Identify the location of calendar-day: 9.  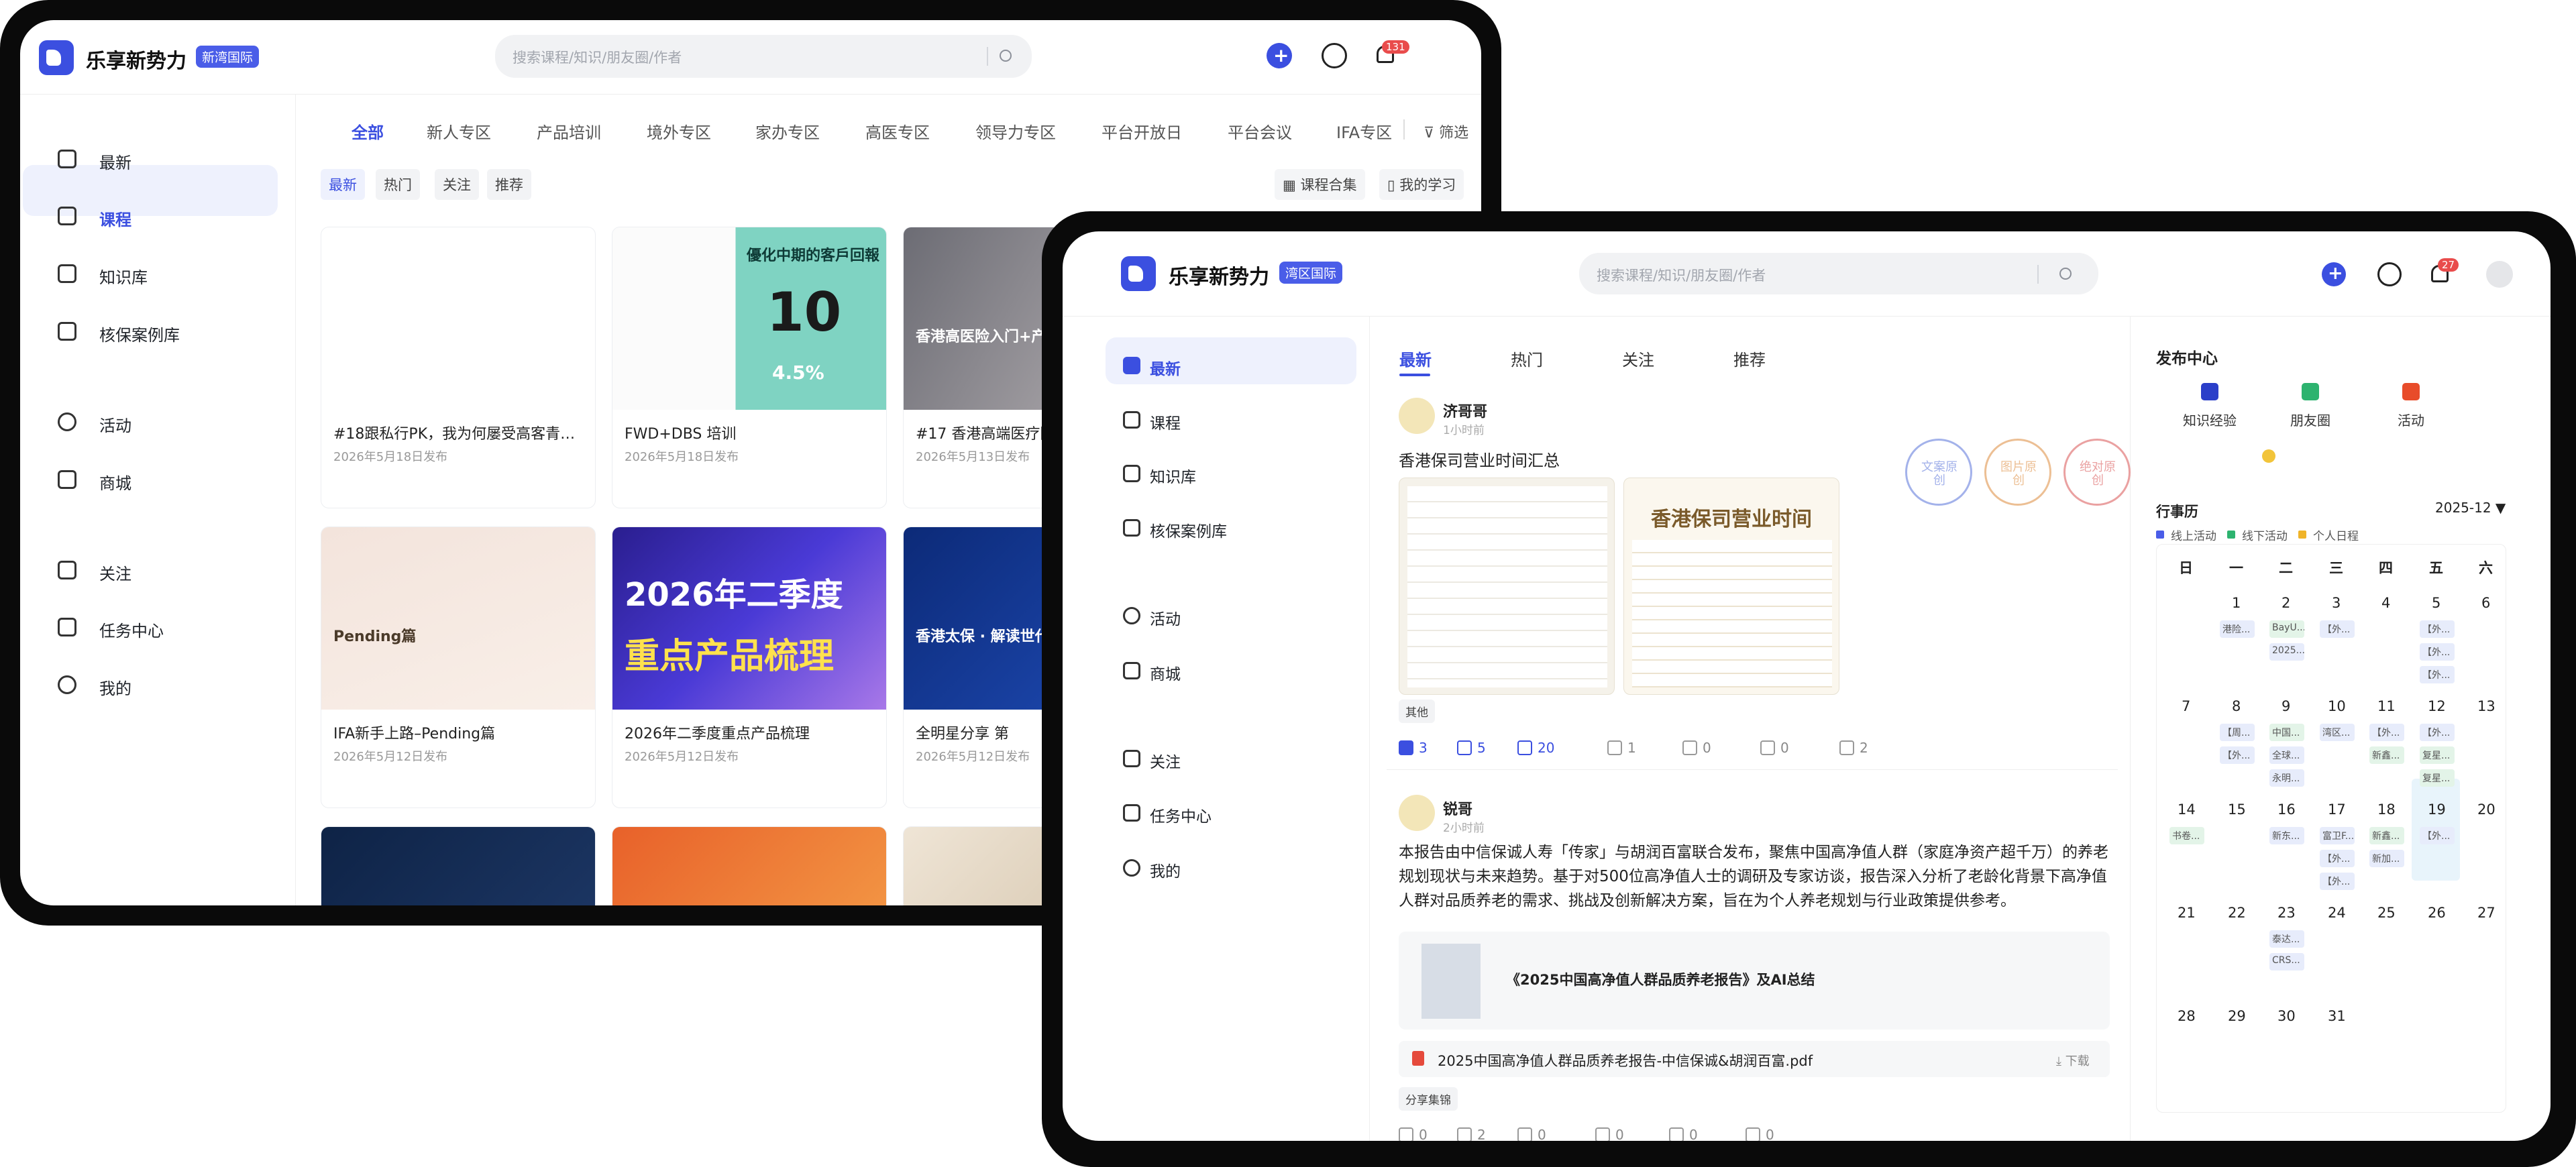
(2286, 706).